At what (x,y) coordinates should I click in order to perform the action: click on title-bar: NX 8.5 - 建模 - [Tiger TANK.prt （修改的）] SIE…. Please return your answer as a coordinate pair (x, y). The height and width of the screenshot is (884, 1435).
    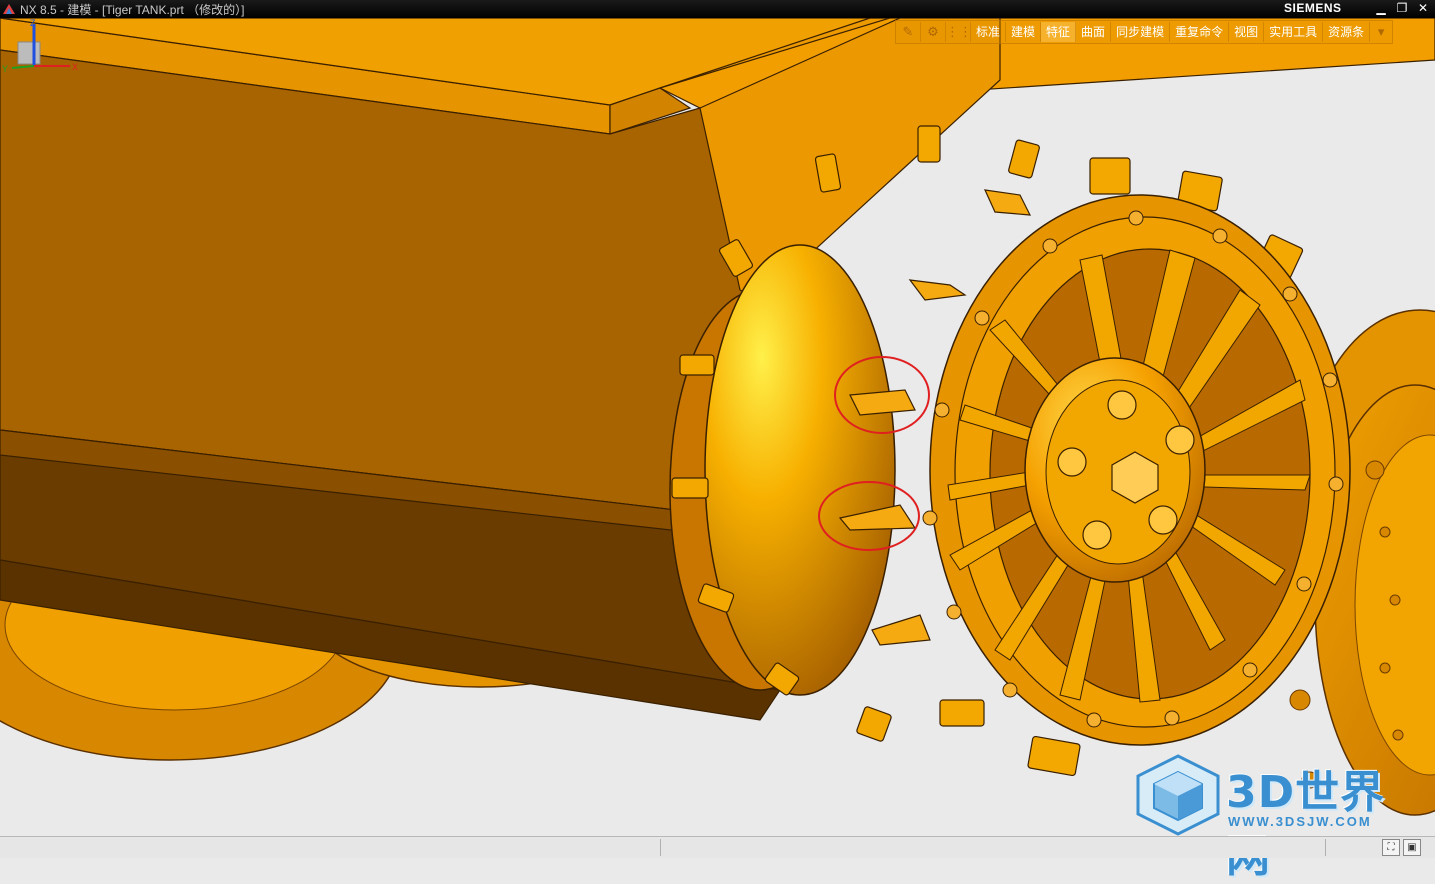
    Looking at the image, I should click on (717, 9).